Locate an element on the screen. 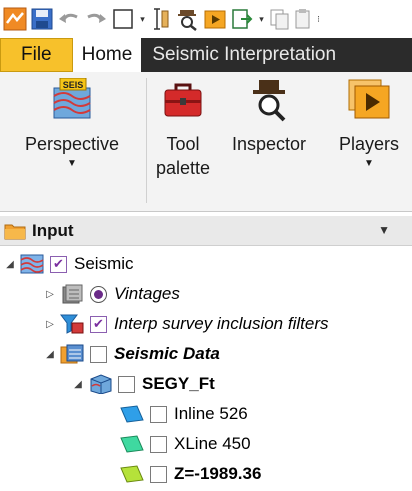  tool-label: Tool is located at coordinates (183, 144).